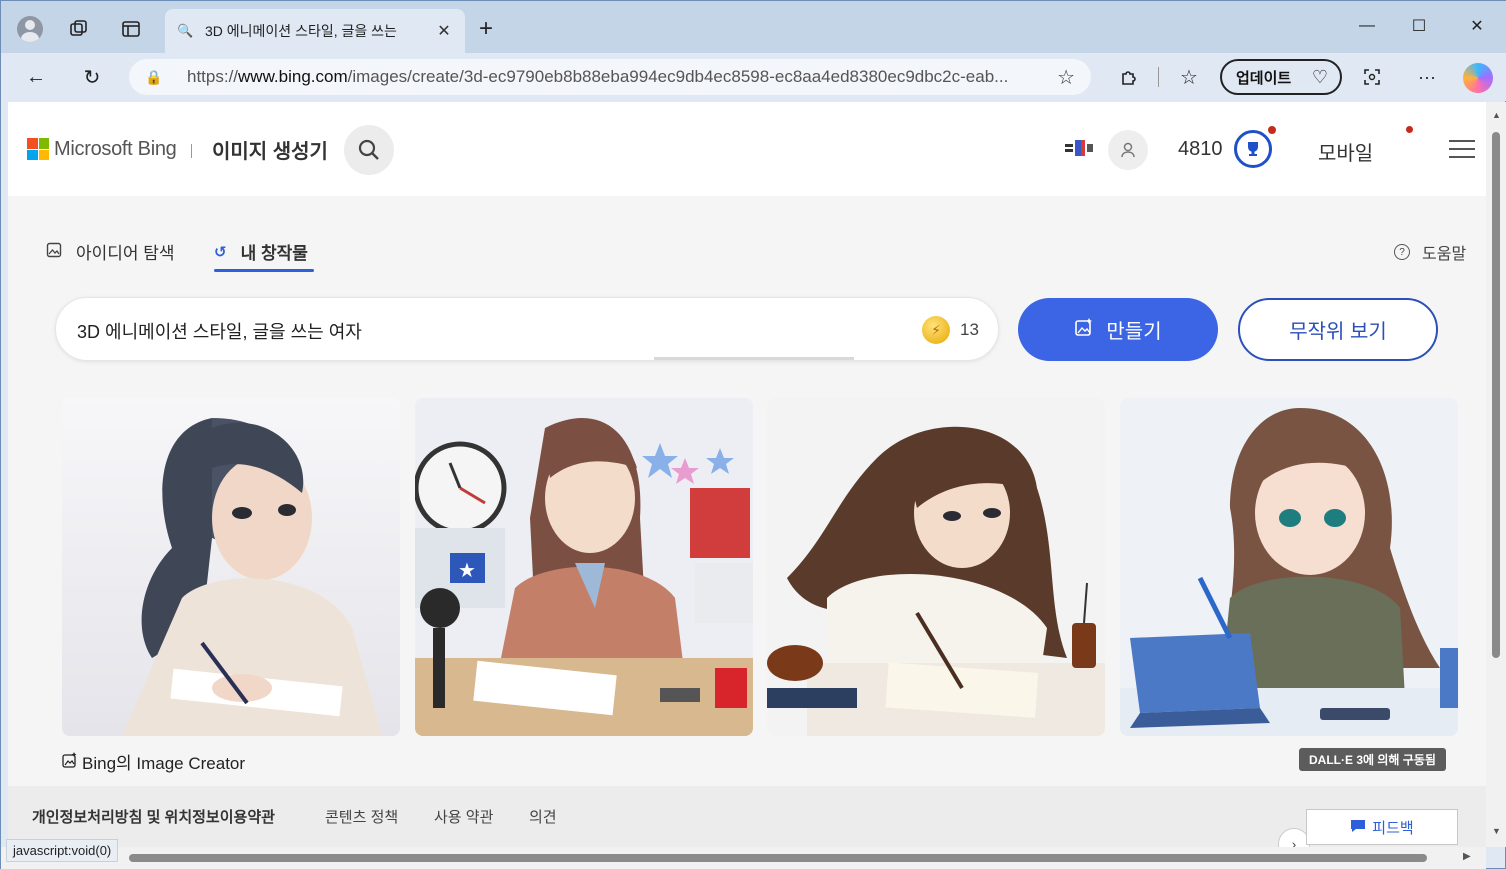  Describe the element at coordinates (1444, 254) in the screenshot. I see `help-label: 도움말` at that location.